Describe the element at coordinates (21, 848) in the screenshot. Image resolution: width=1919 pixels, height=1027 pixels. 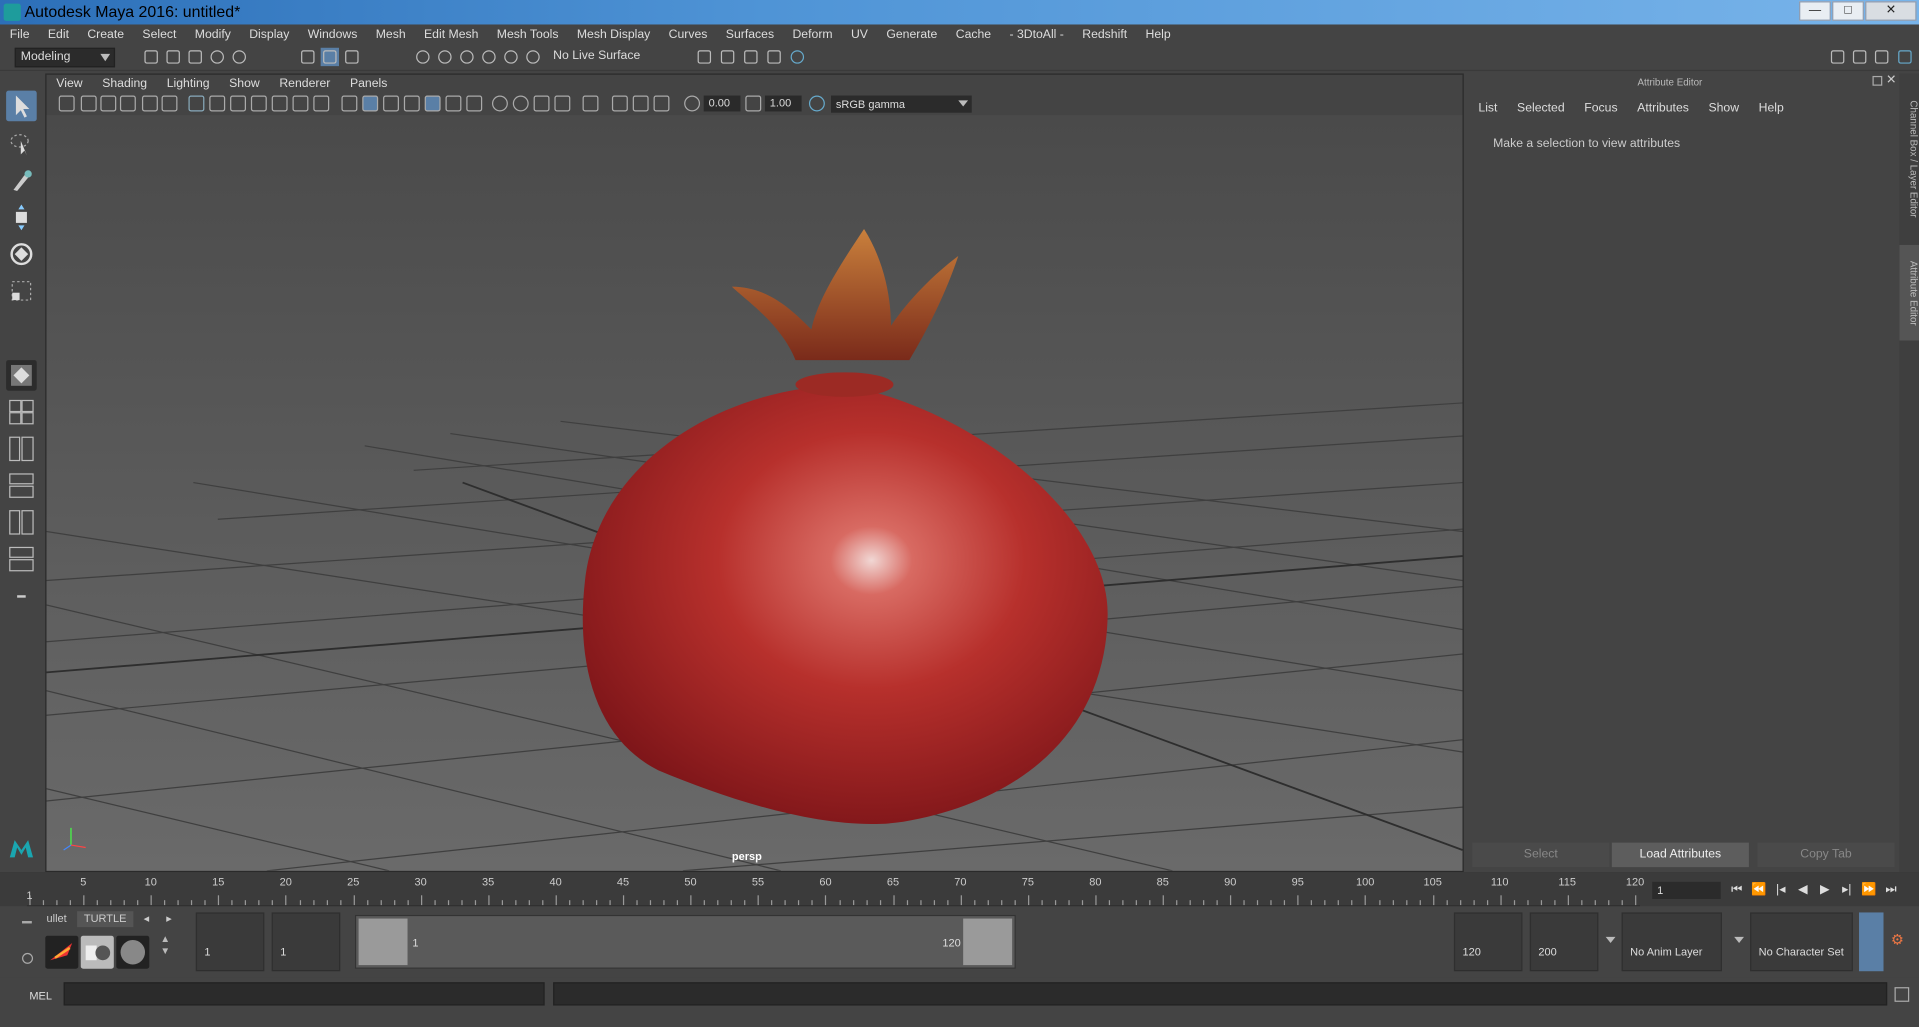
I see `maya-home-icon` at that location.